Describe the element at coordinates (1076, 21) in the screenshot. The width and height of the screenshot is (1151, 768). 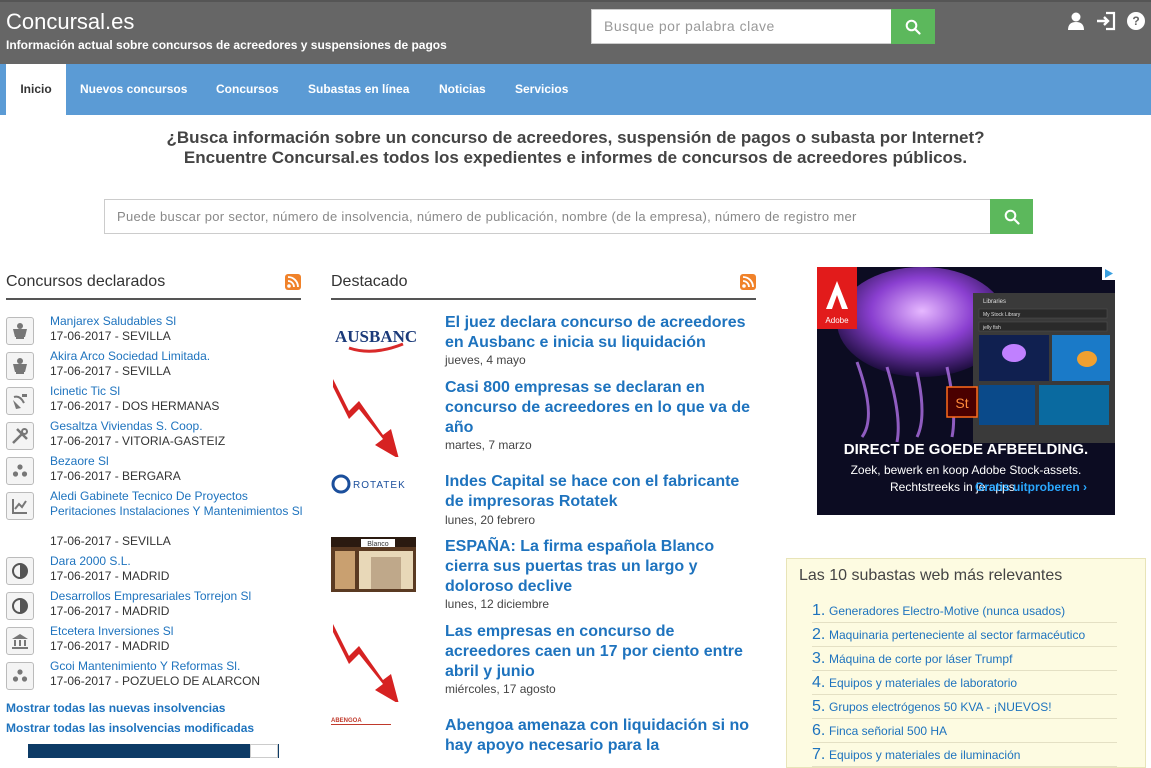
I see `user-icon` at that location.